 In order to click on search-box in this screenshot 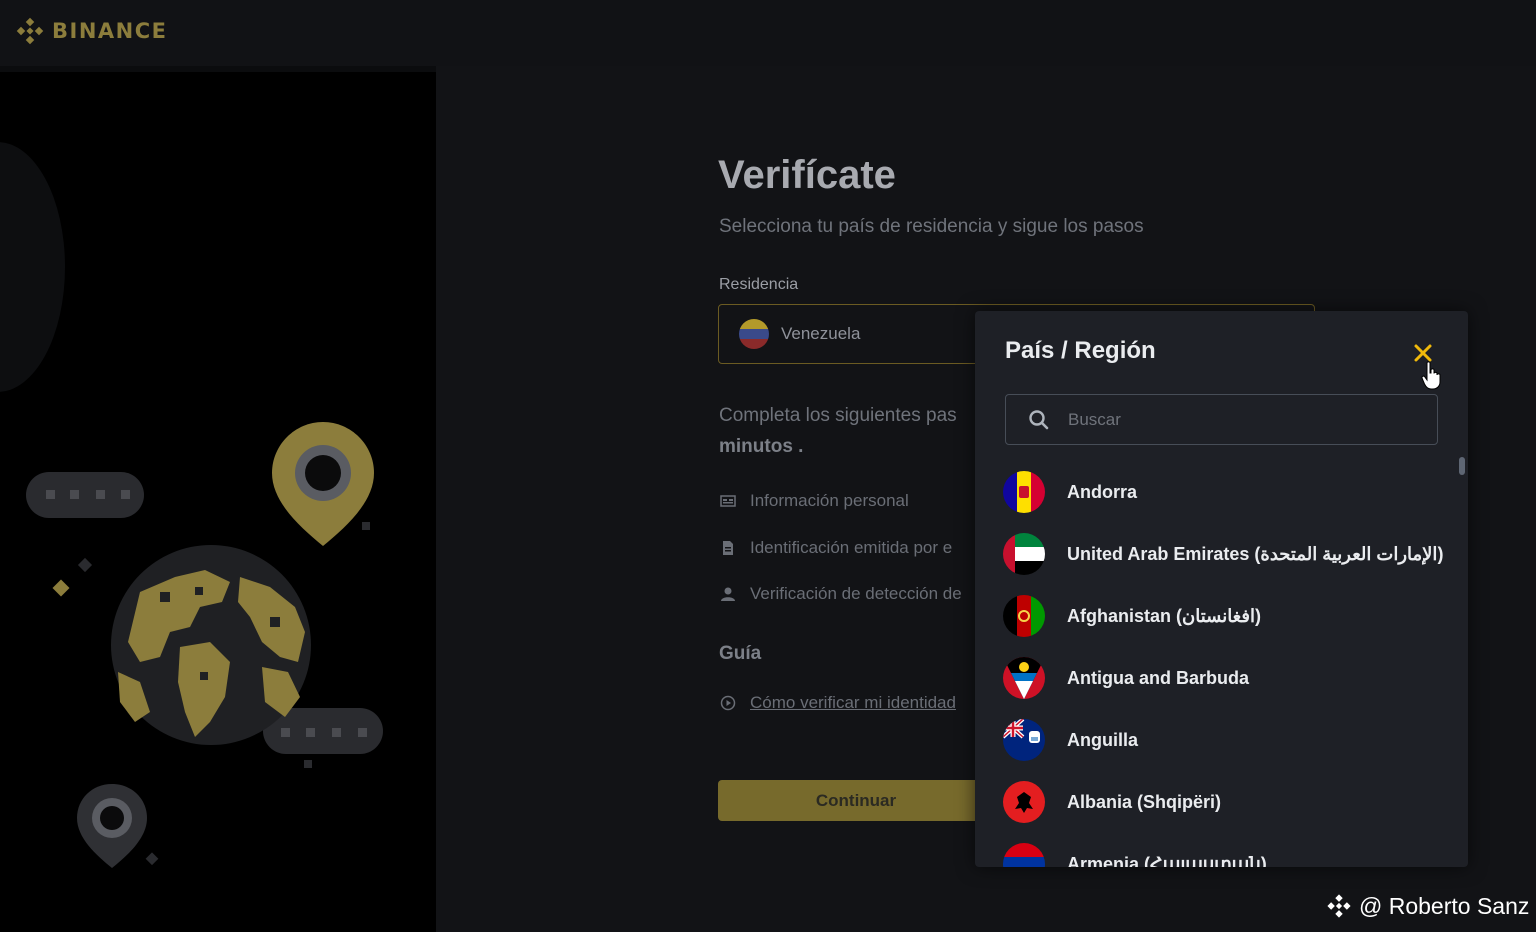, I will do `click(1221, 419)`.